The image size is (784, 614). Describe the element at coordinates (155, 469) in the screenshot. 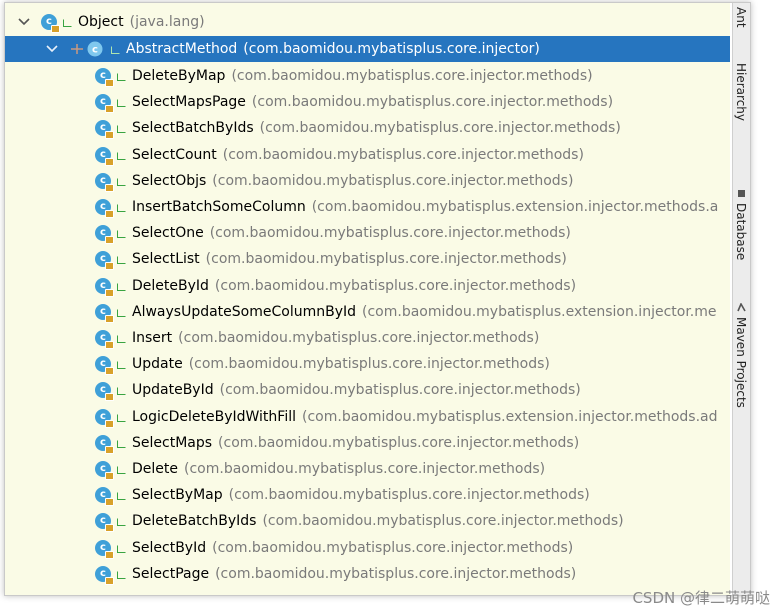

I see `class-name: Delete` at that location.